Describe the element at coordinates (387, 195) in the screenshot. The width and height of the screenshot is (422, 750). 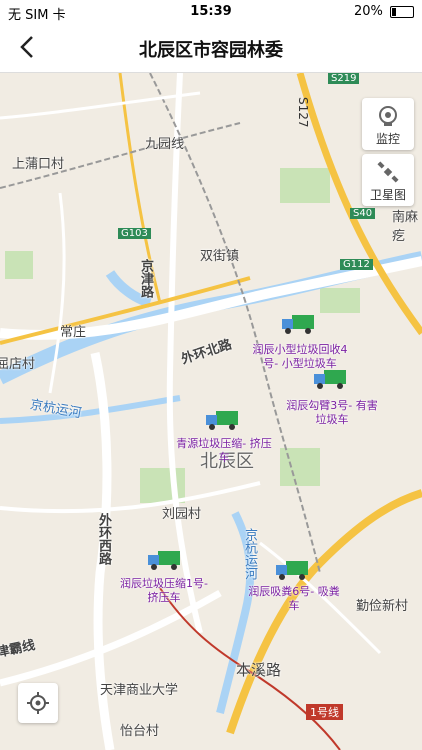
I see `satellite-label: 卫星图` at that location.